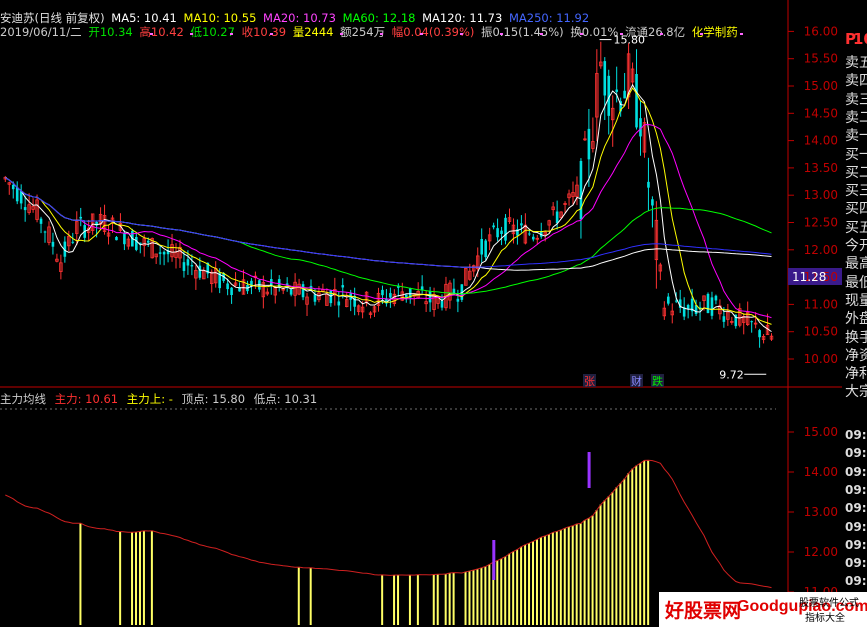 The height and width of the screenshot is (627, 867). Describe the element at coordinates (856, 264) in the screenshot. I see `side-row-label: 最高` at that location.